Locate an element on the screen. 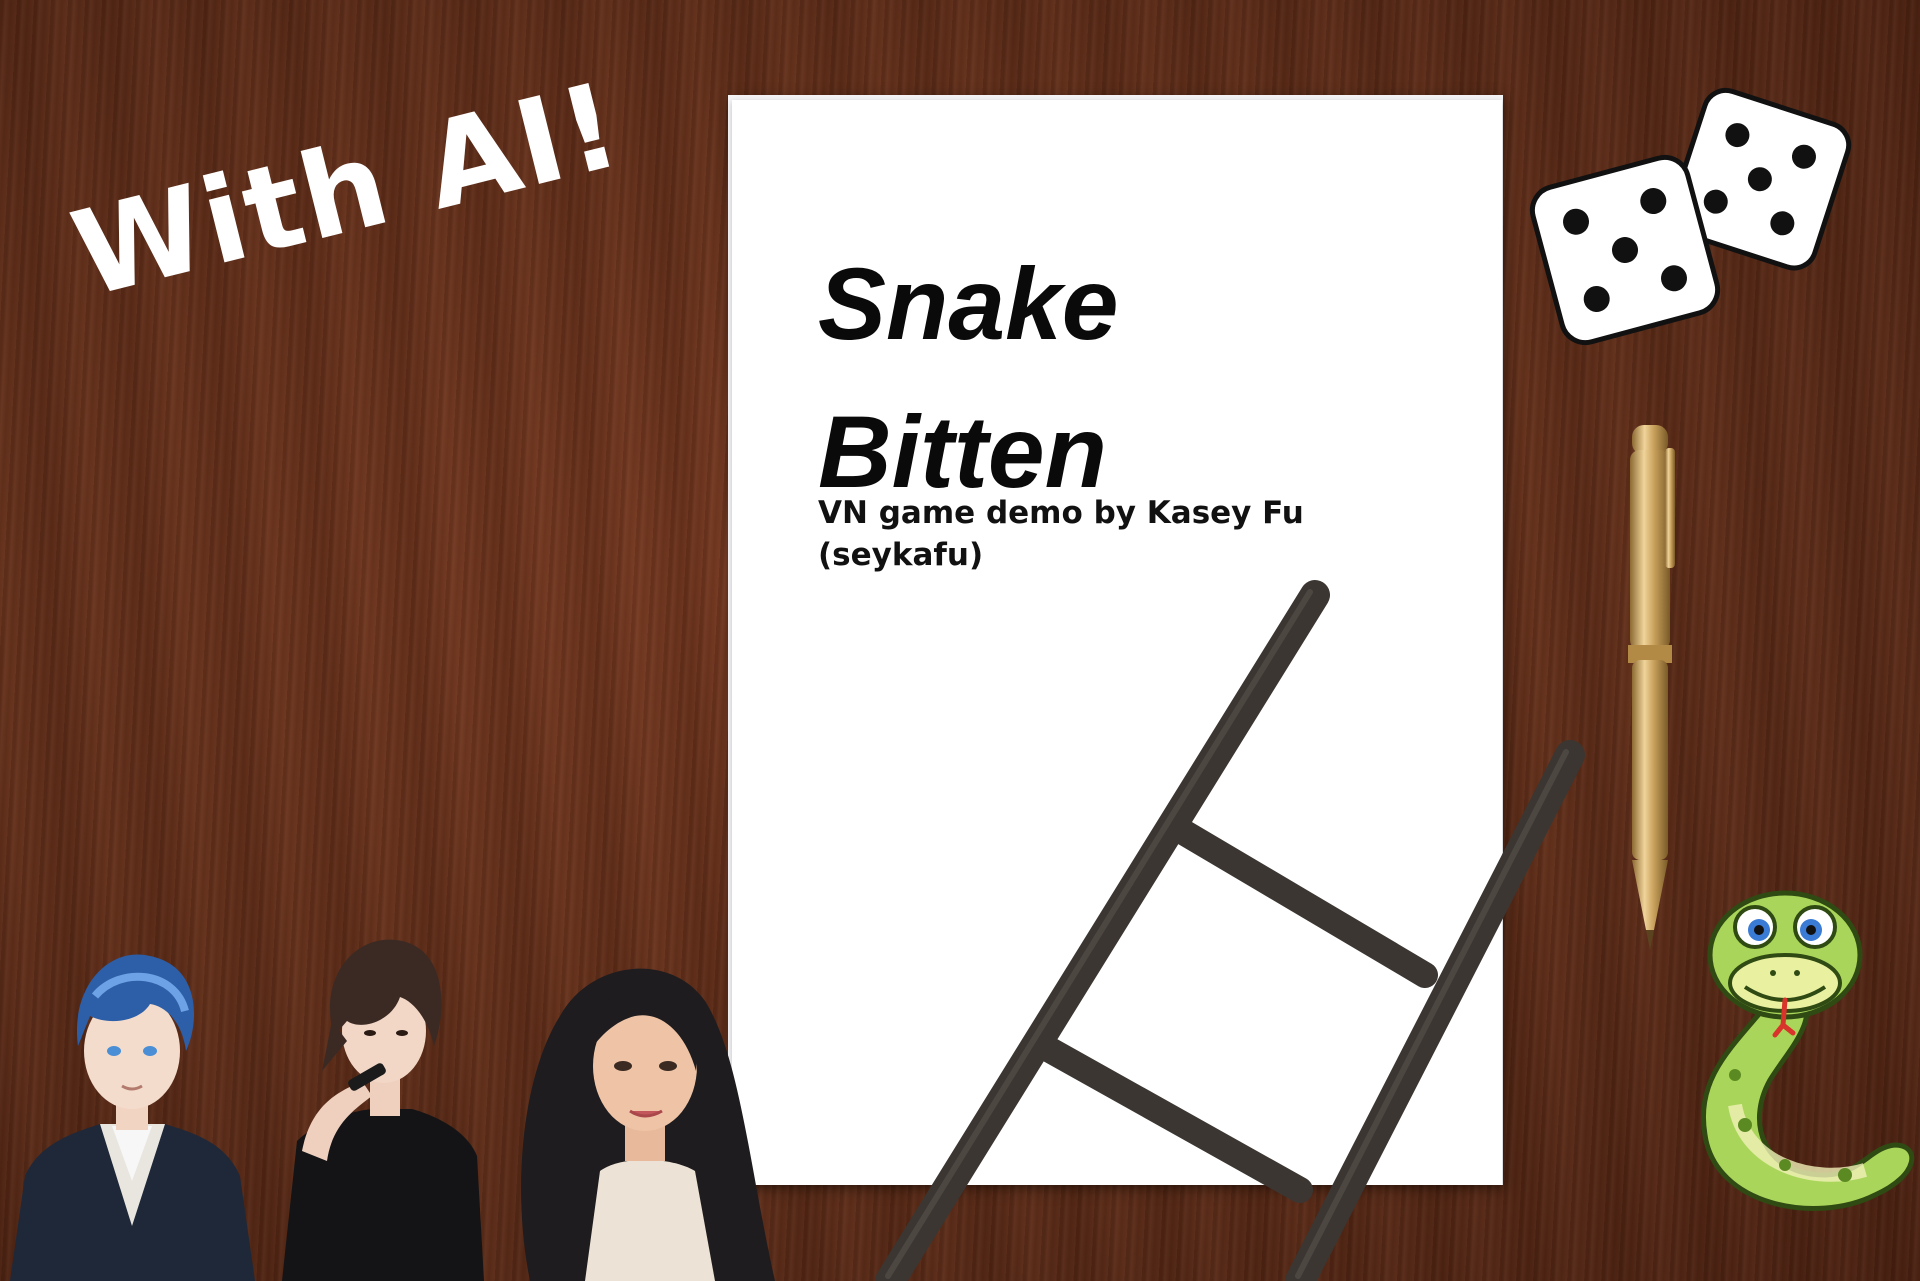 The height and width of the screenshot is (1281, 1920). snake-mascot-icon is located at coordinates (1808, 1050).